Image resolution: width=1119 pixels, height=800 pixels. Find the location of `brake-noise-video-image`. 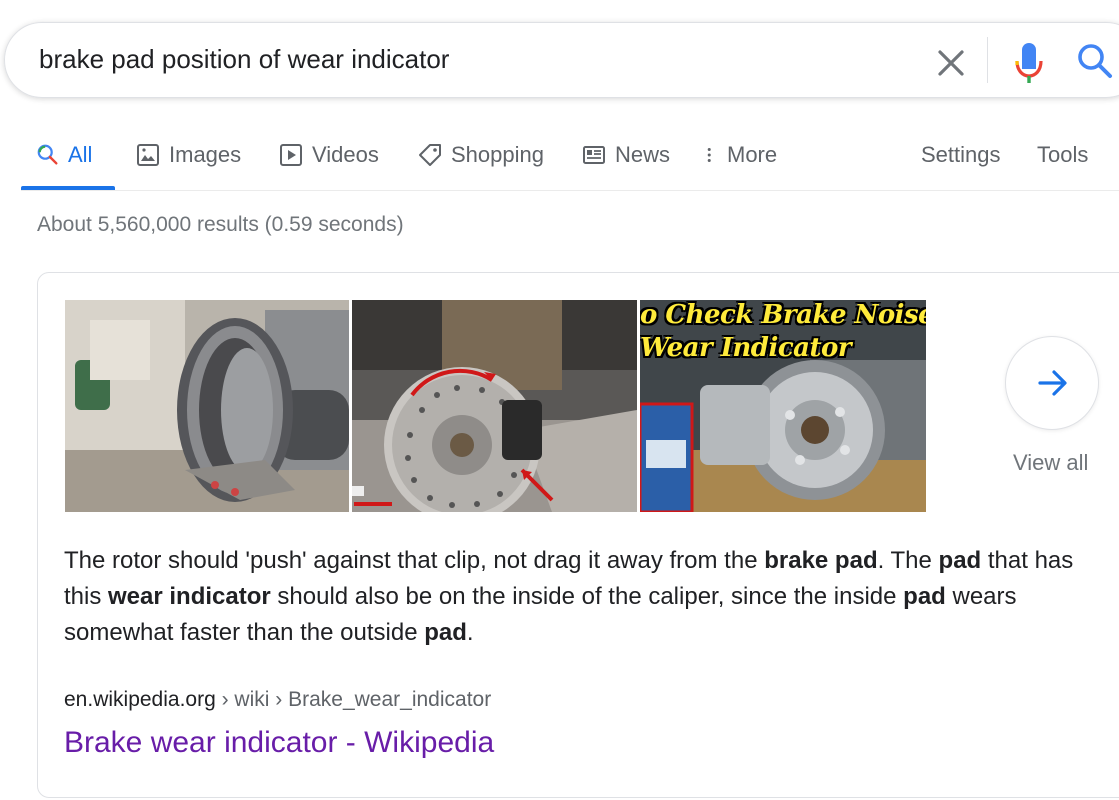

brake-noise-video-image is located at coordinates (783, 406).